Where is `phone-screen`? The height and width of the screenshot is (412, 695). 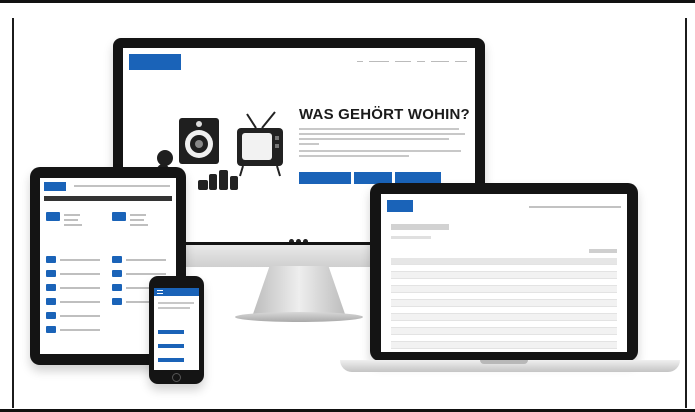 phone-screen is located at coordinates (176, 329).